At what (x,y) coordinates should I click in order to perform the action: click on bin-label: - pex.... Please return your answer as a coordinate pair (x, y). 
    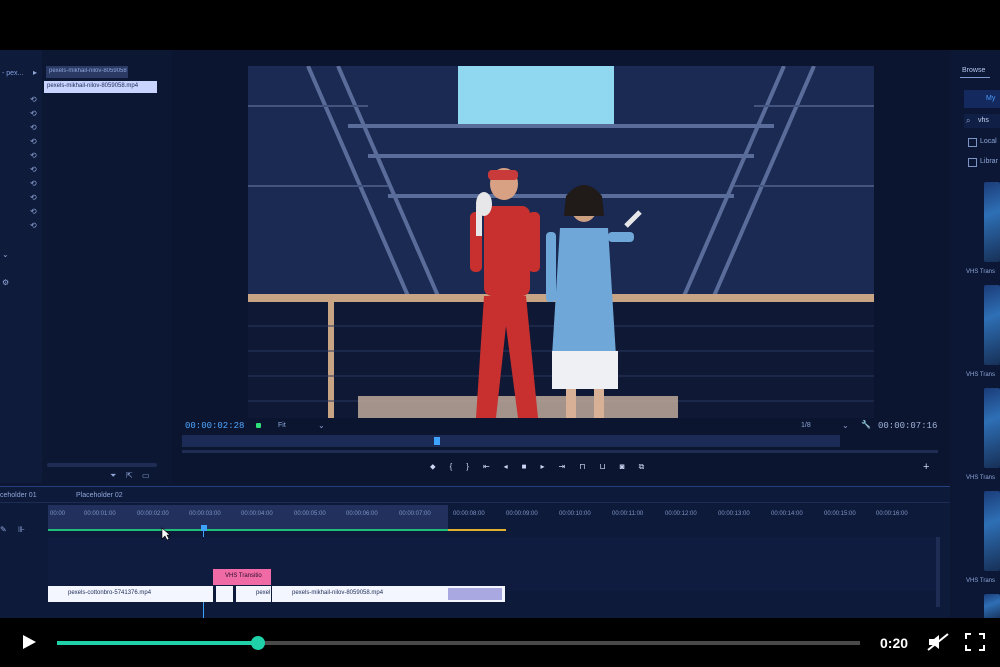
    Looking at the image, I should click on (12, 73).